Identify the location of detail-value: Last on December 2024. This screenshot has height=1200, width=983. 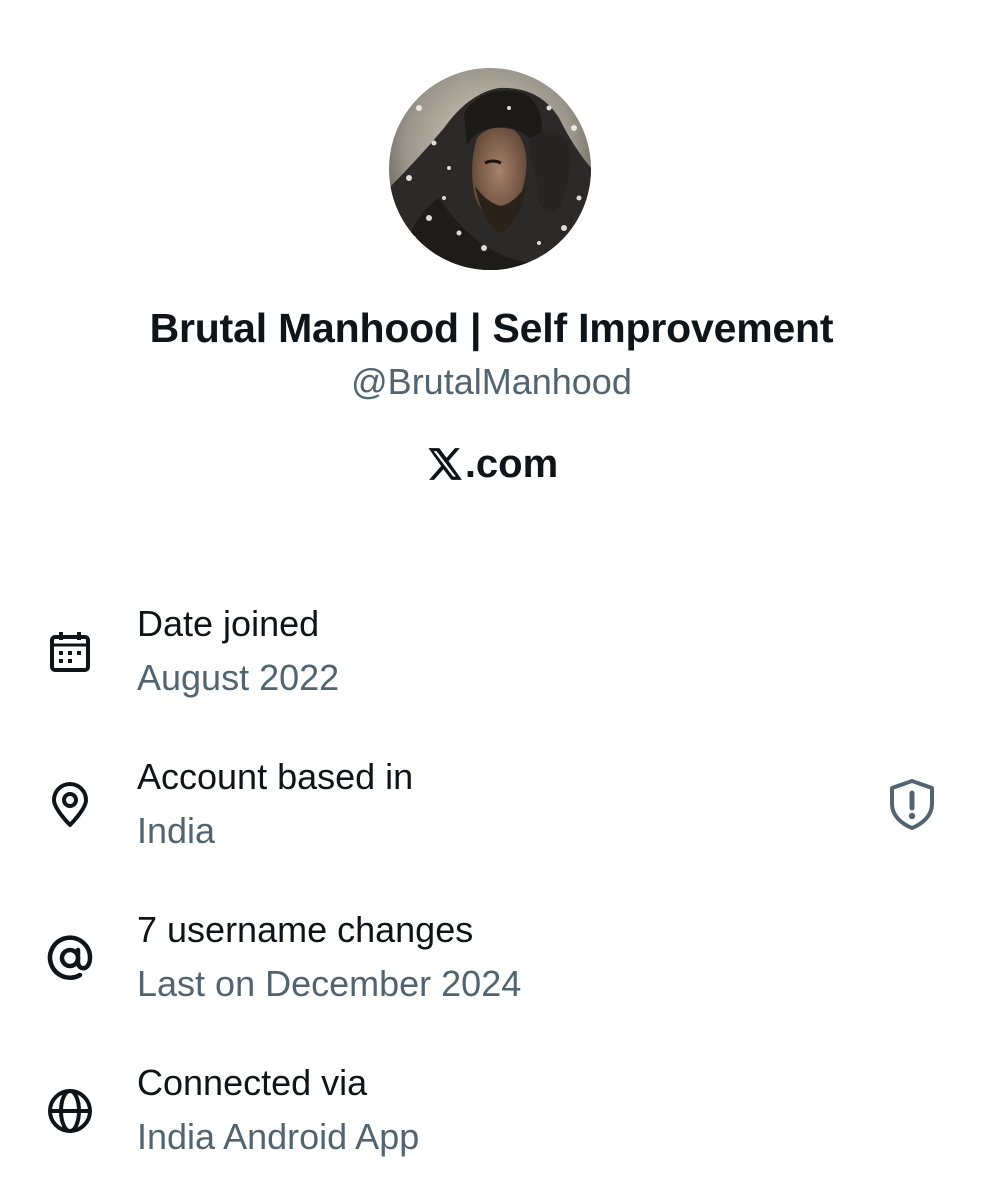
(329, 983).